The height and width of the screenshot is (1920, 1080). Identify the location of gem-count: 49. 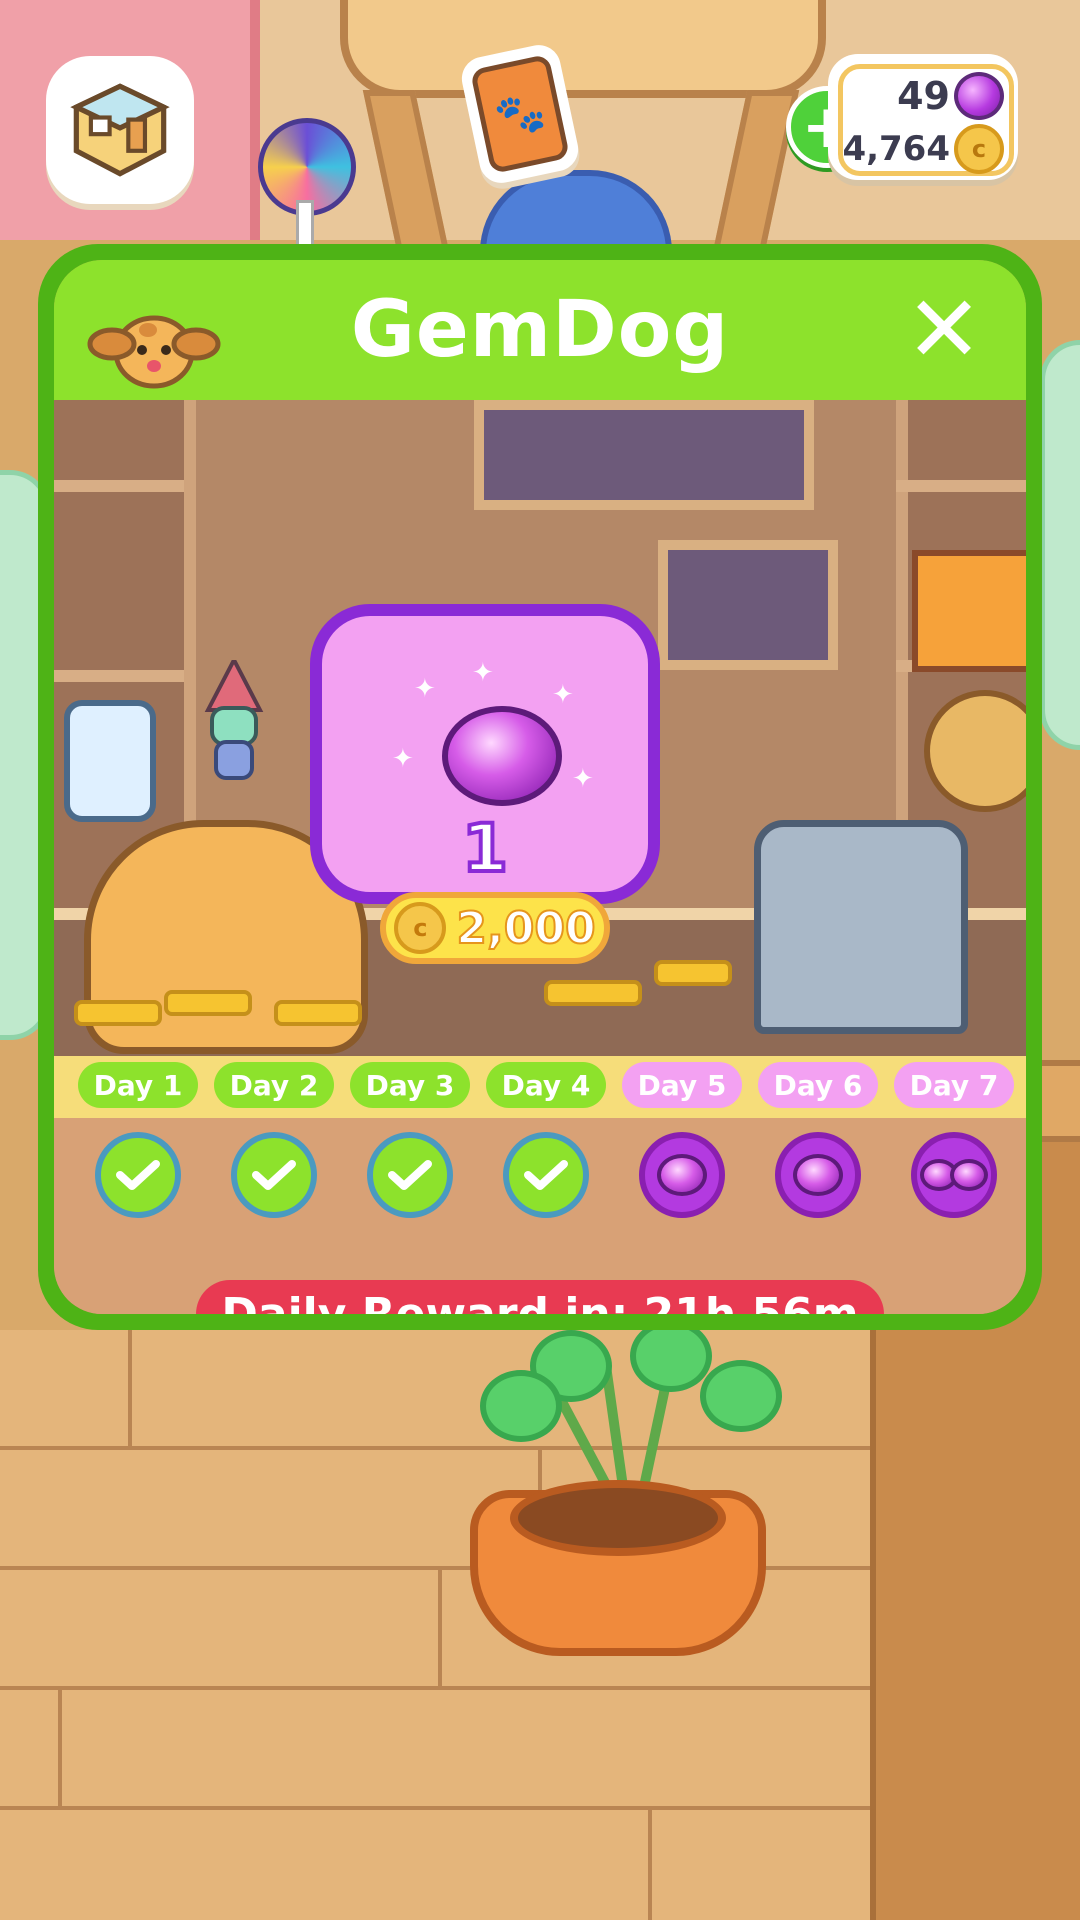
(923, 96).